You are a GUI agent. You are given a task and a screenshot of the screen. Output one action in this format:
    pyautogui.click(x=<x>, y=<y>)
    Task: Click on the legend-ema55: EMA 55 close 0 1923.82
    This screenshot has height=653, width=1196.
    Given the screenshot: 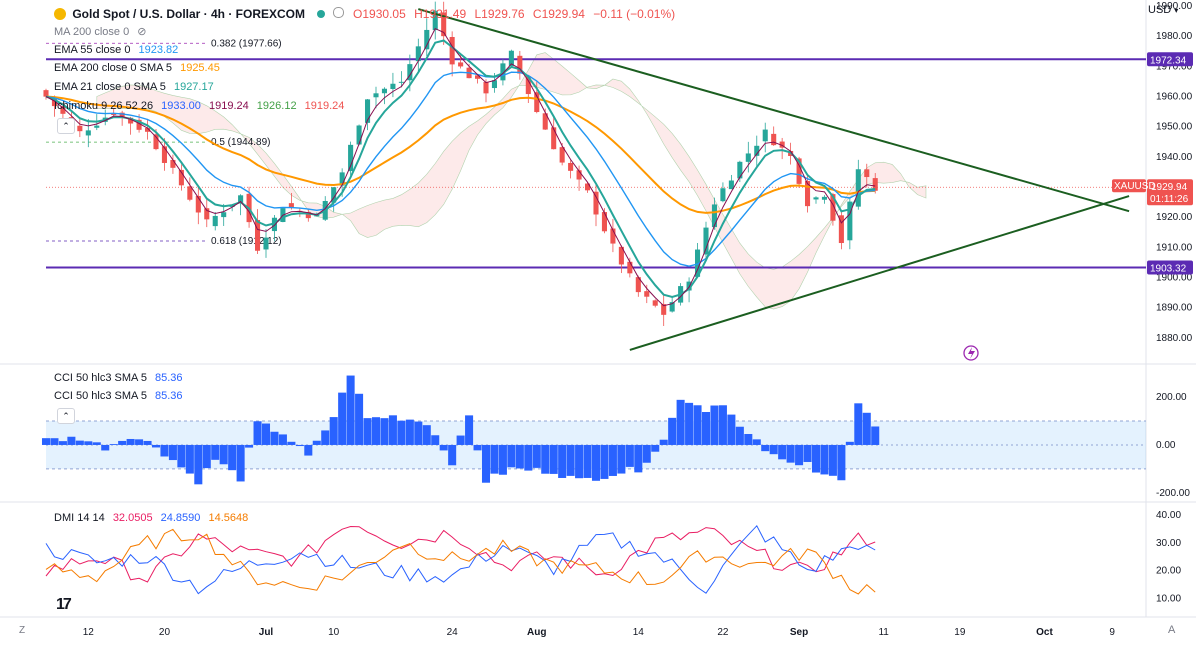 What is the action you would take?
    pyautogui.click(x=118, y=50)
    